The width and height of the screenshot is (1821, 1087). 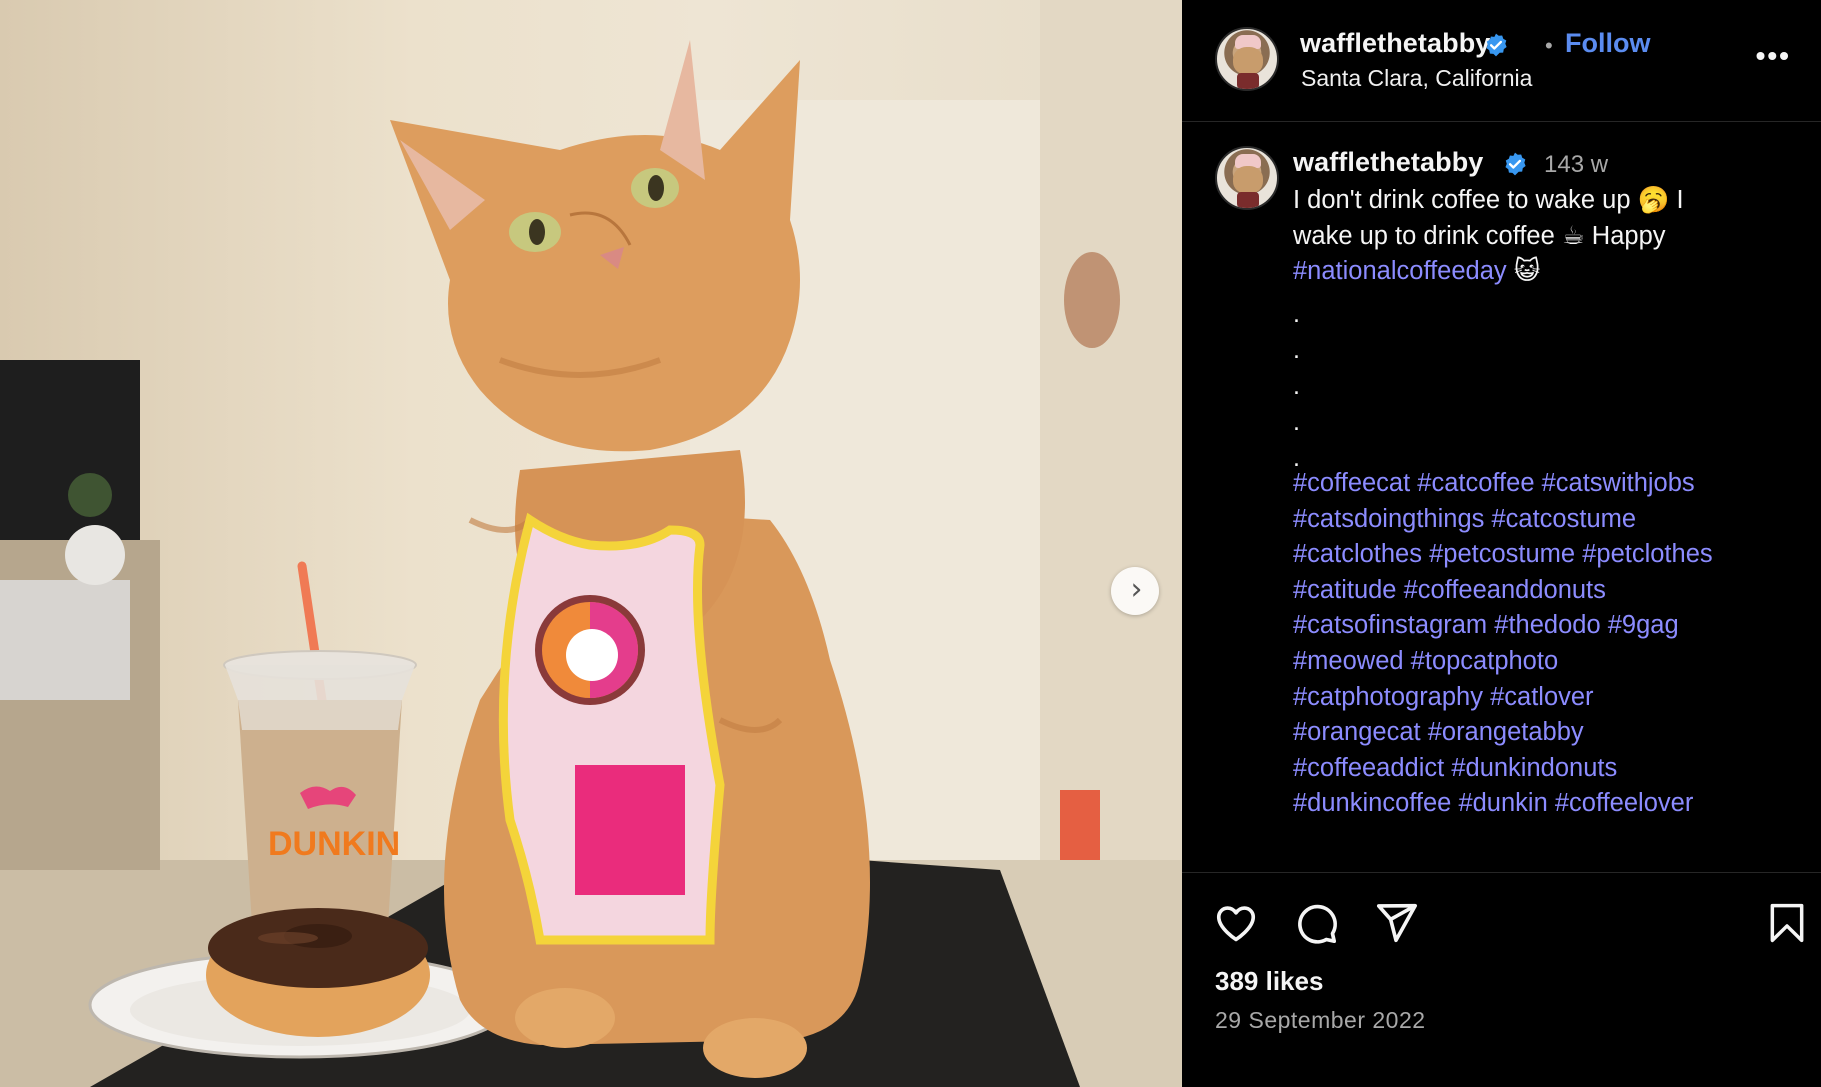 What do you see at coordinates (1345, 590) in the screenshot?
I see `hashtag-link: #catitude` at bounding box center [1345, 590].